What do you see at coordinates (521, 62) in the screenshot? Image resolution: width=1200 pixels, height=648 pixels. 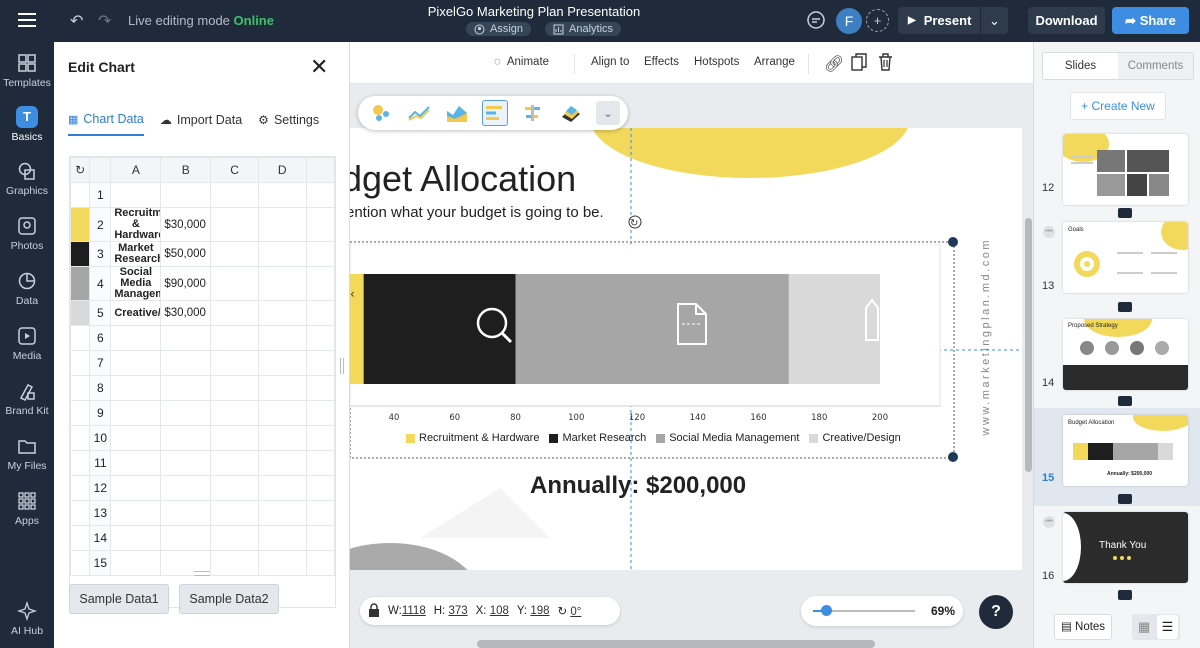 I see `animate-button: ◌ Animate` at bounding box center [521, 62].